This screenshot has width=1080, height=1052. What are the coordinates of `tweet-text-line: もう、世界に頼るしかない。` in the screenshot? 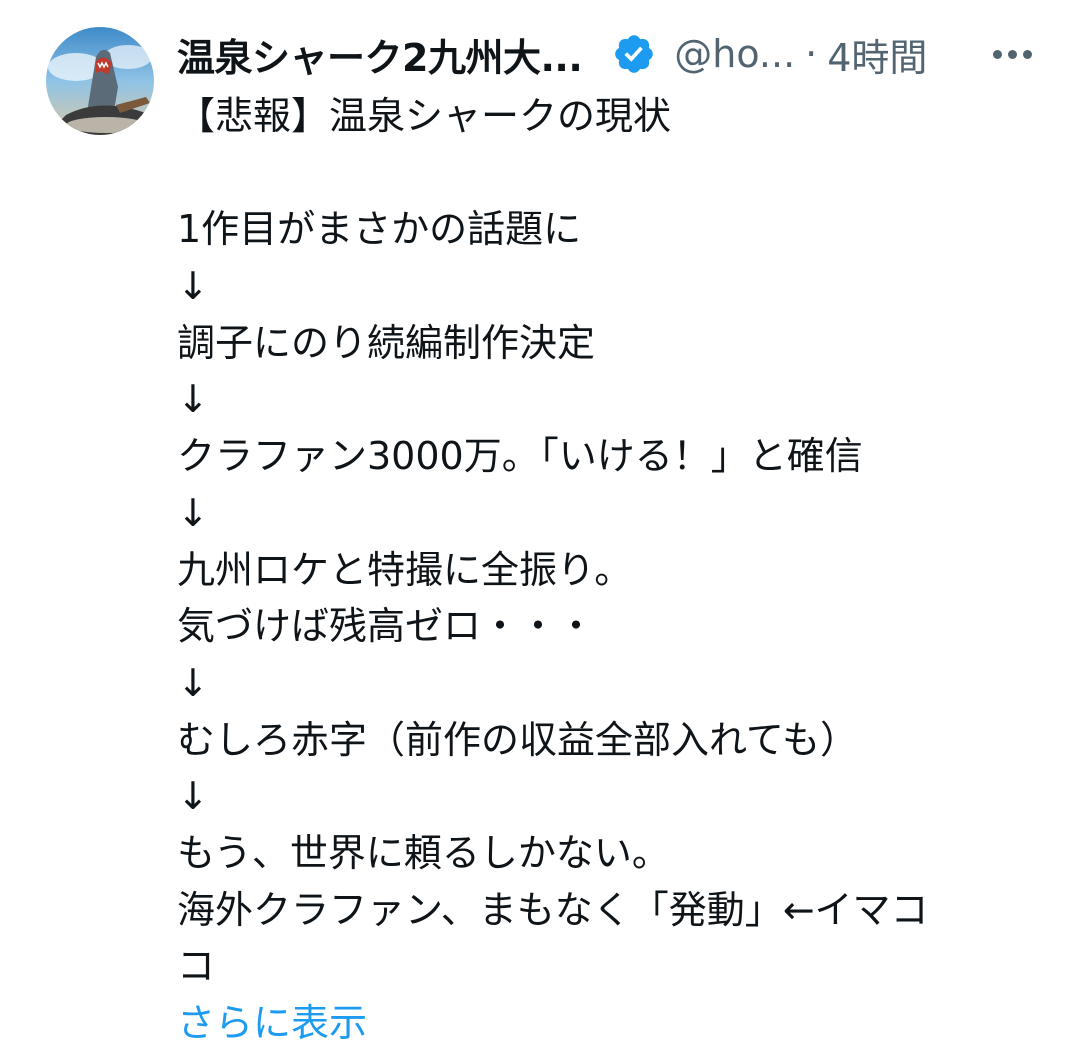 It's located at (423, 852).